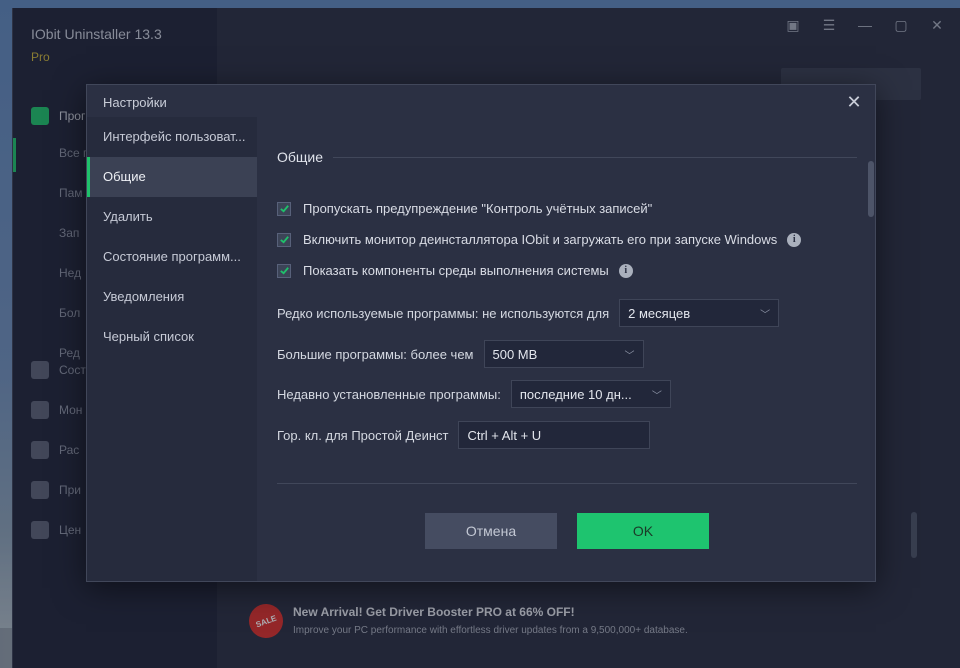 The width and height of the screenshot is (960, 668). Describe the element at coordinates (172, 337) in the screenshot. I see `nav-item-blacklist: Черный список` at that location.